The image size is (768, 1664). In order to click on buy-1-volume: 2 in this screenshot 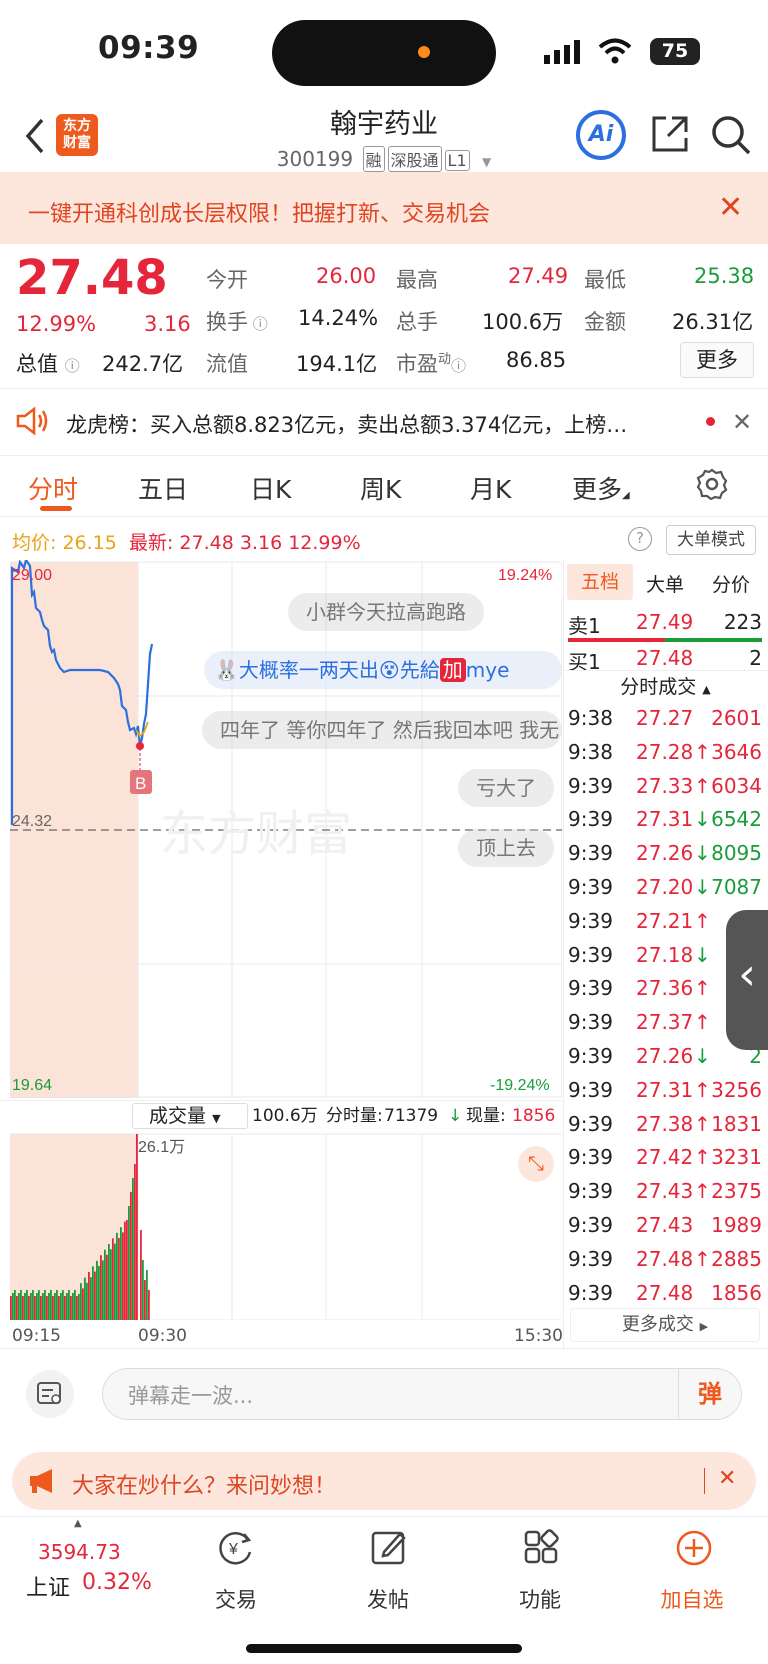, I will do `click(755, 658)`.